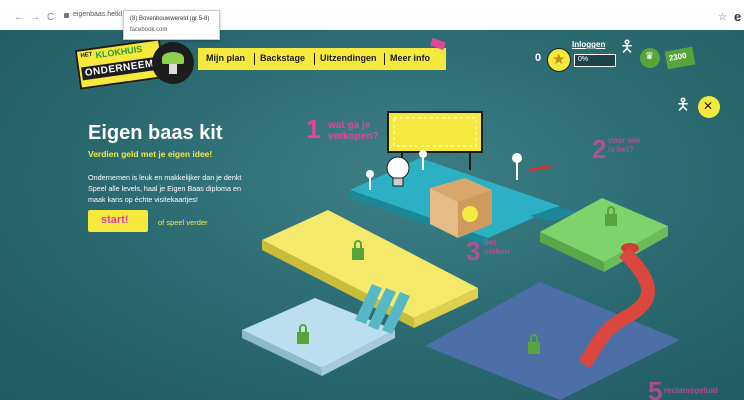 The width and height of the screenshot is (744, 400). What do you see at coordinates (225, 58) in the screenshot?
I see `menu-item-mijn-plan: Mijn plan` at bounding box center [225, 58].